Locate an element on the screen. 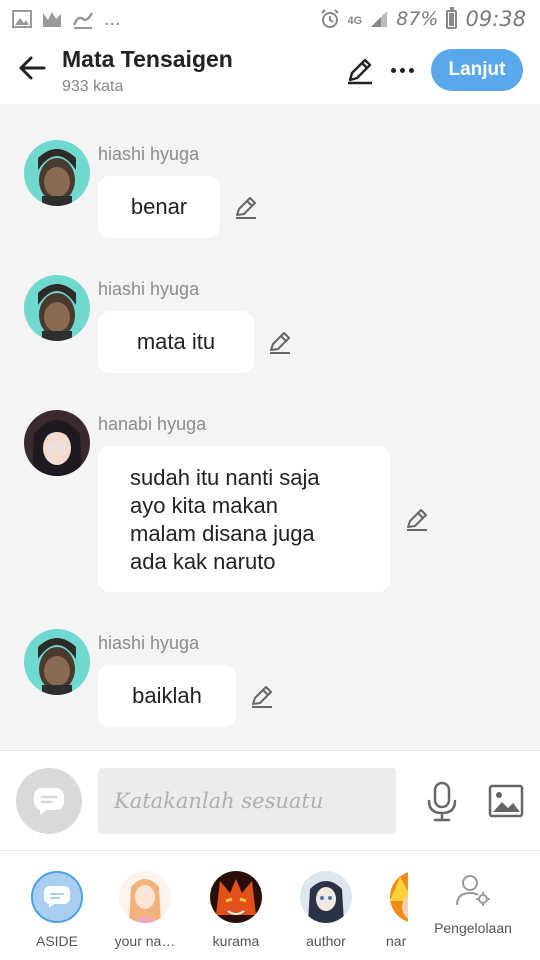 The image size is (540, 960). user-settings-icon is located at coordinates (473, 890).